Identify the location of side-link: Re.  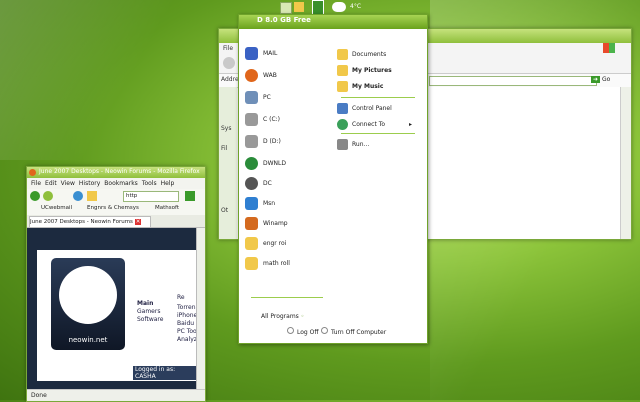
(181, 297).